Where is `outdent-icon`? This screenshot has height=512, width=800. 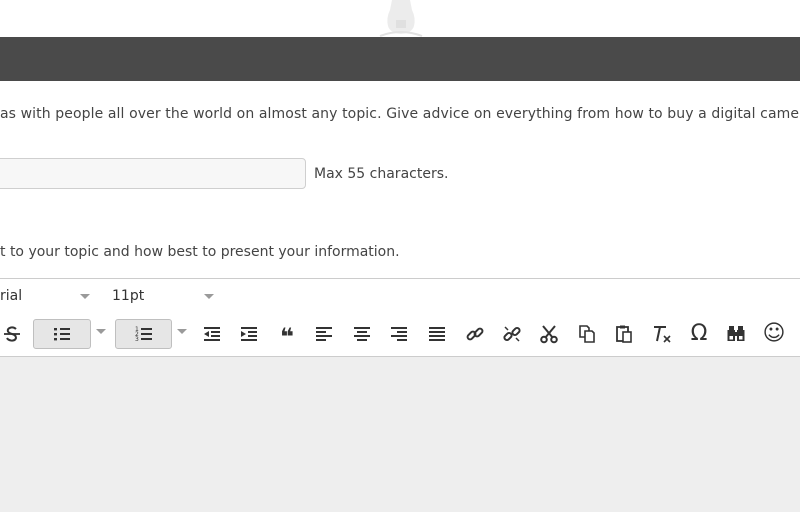
outdent-icon is located at coordinates (212, 334).